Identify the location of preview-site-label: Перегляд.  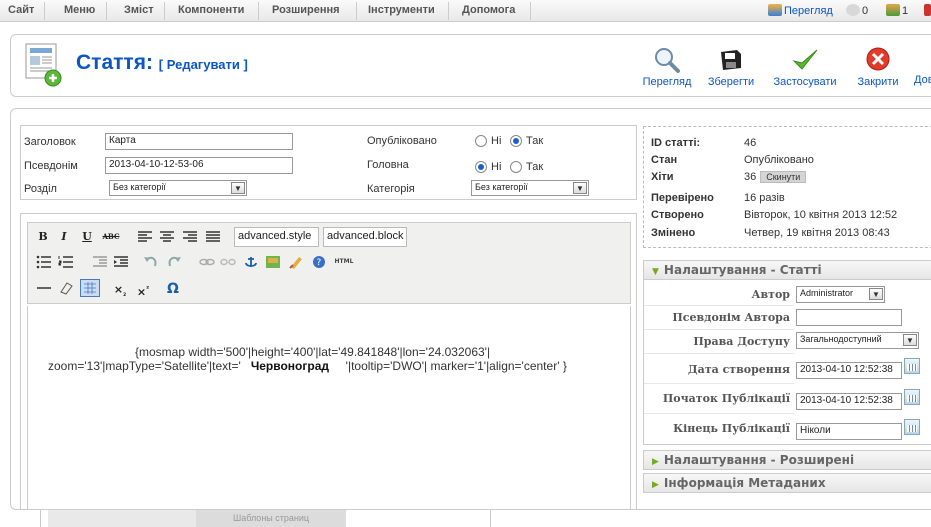
(808, 11).